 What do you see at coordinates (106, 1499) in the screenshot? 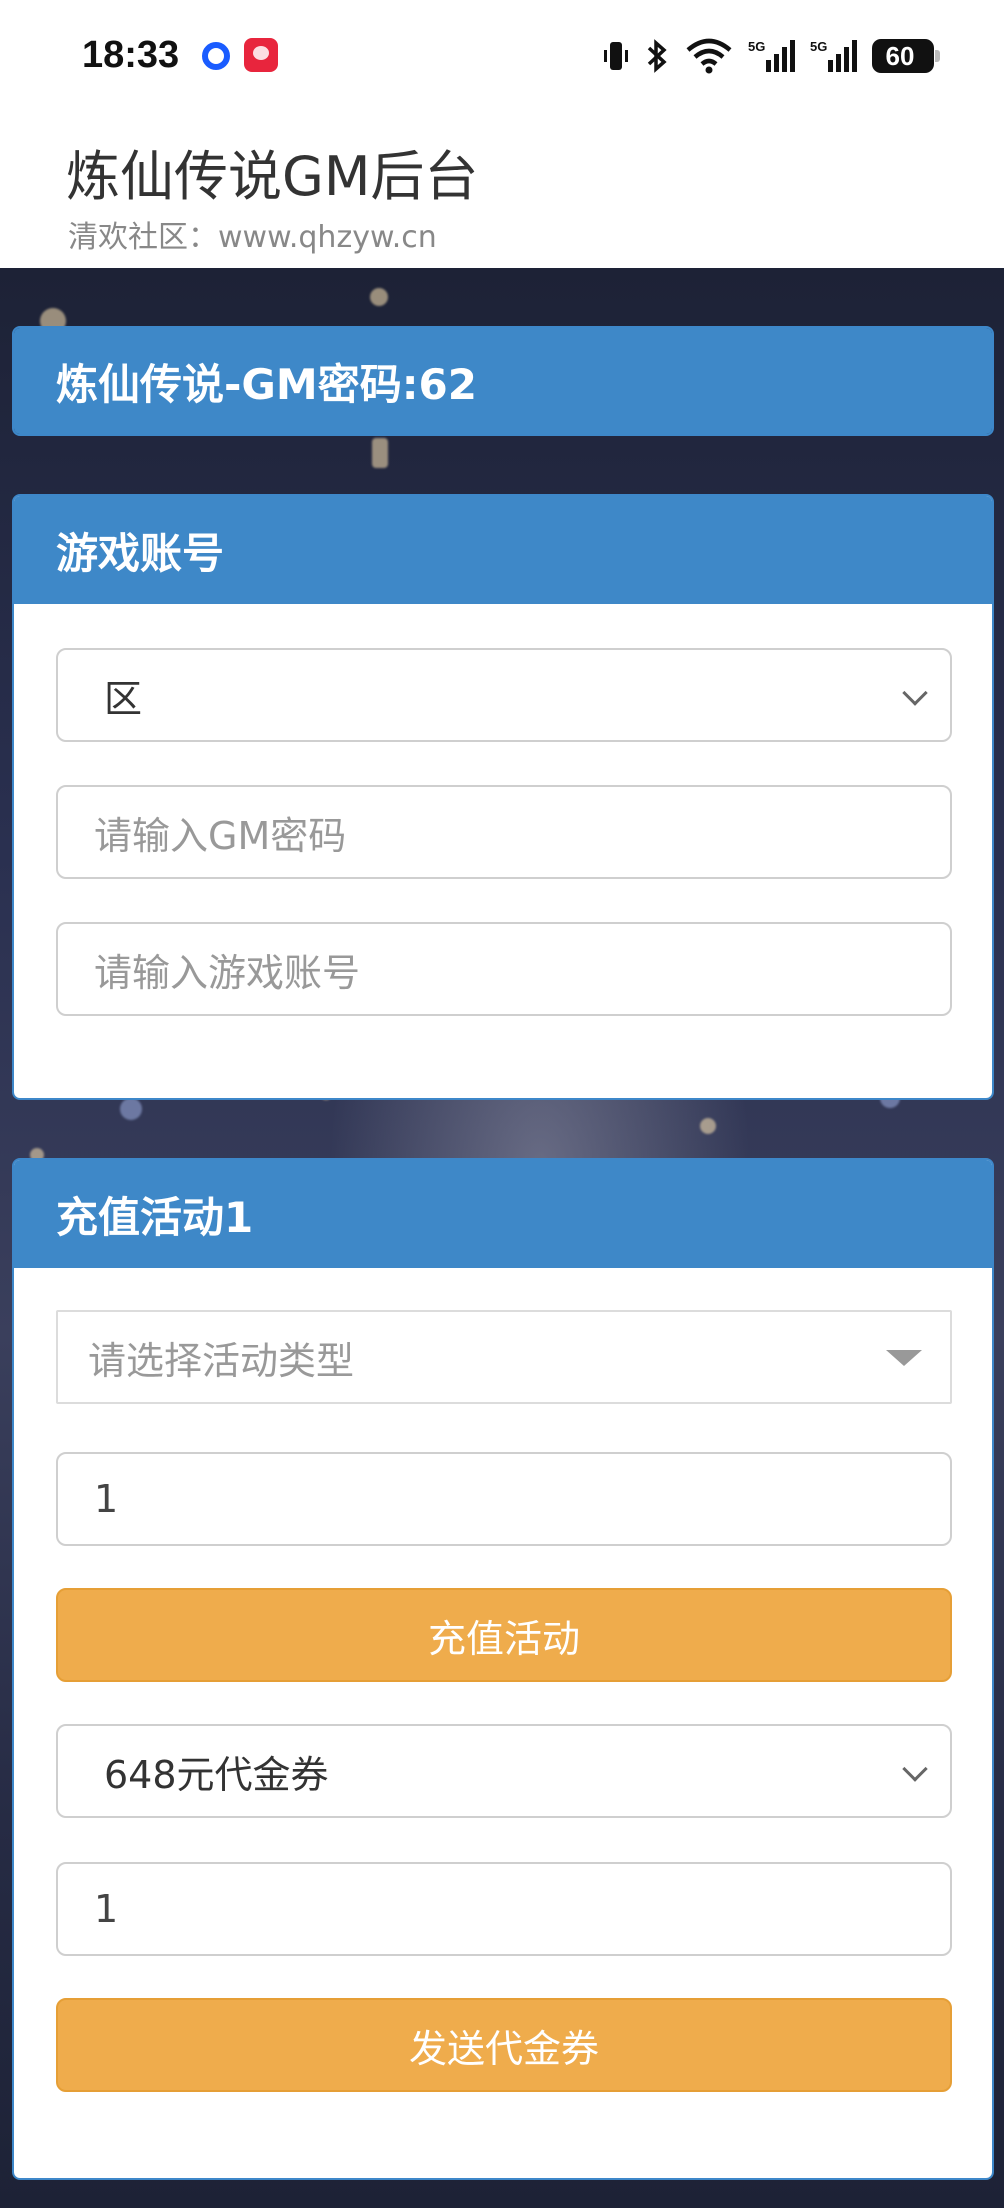
I see `activity-quantity-value: 1` at bounding box center [106, 1499].